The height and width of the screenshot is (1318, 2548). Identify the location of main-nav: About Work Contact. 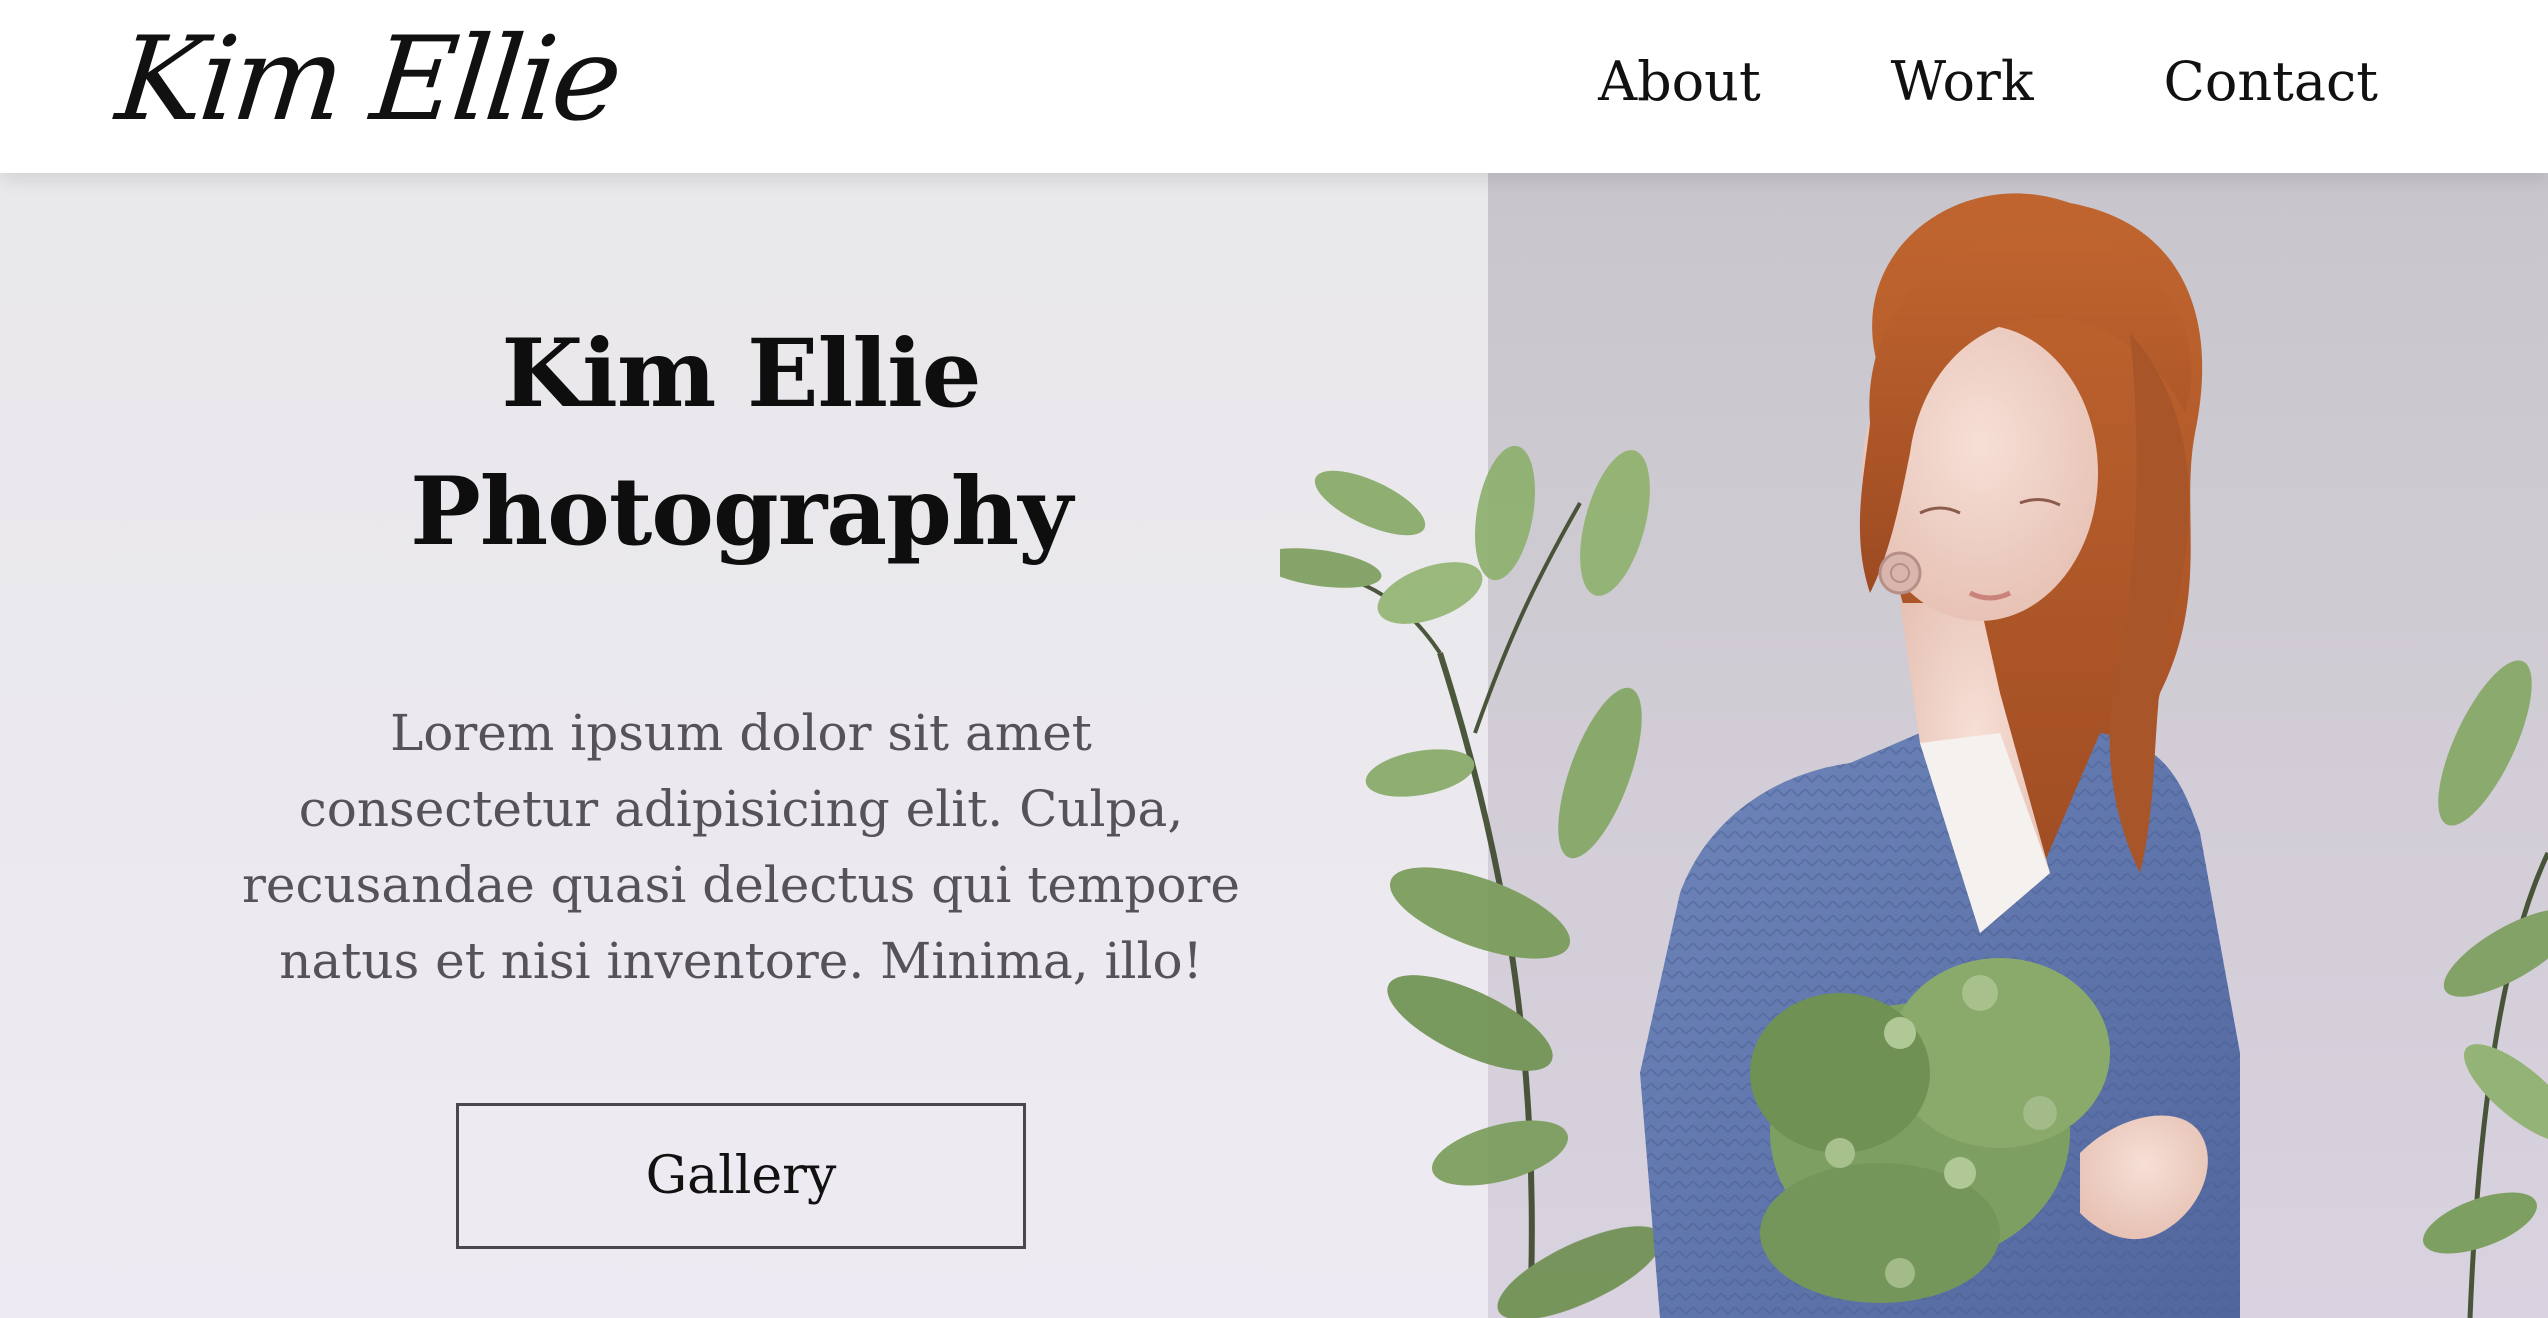
(1988, 81).